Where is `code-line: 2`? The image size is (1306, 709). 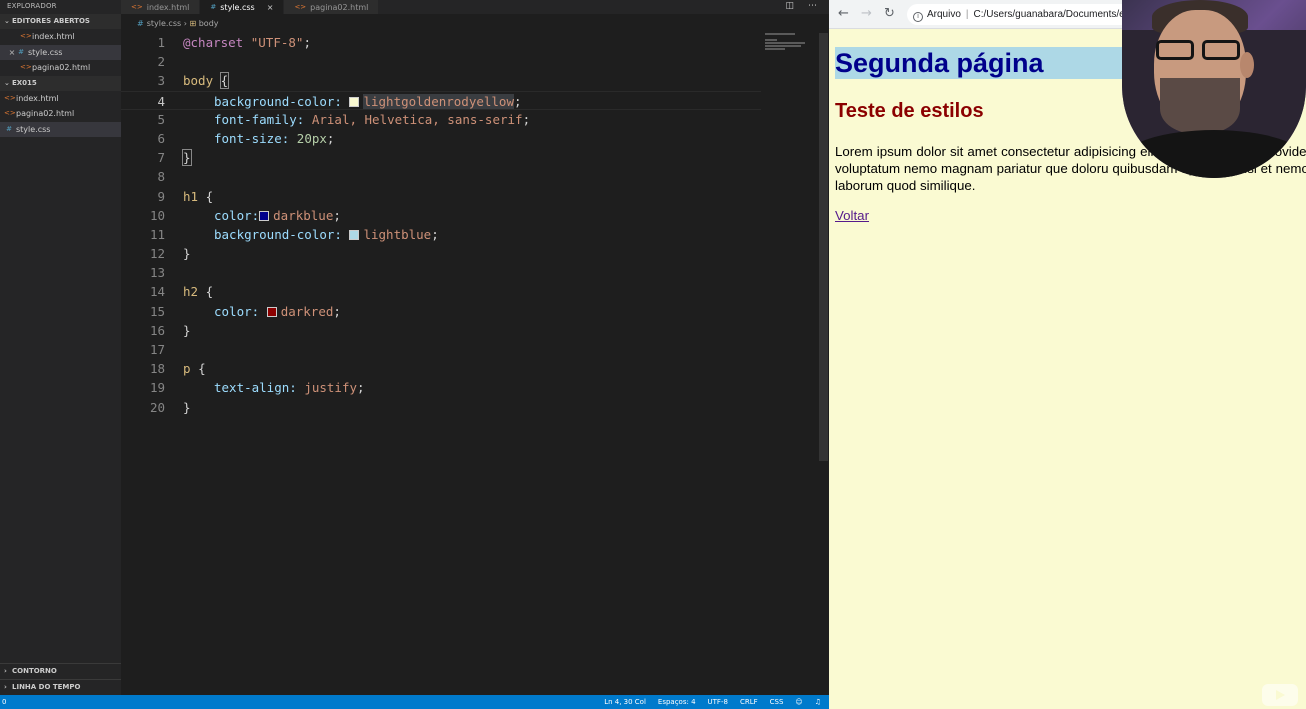
code-line: 2 is located at coordinates (161, 62).